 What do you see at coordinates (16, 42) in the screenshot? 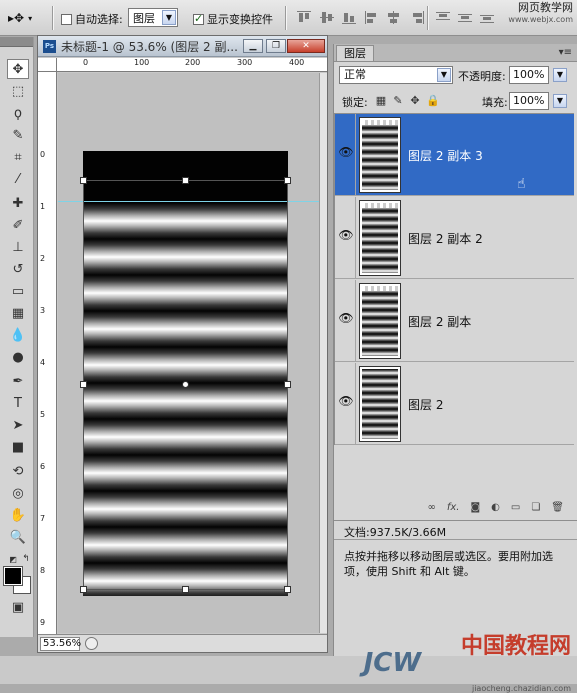
I see `toolbox-grip` at bounding box center [16, 42].